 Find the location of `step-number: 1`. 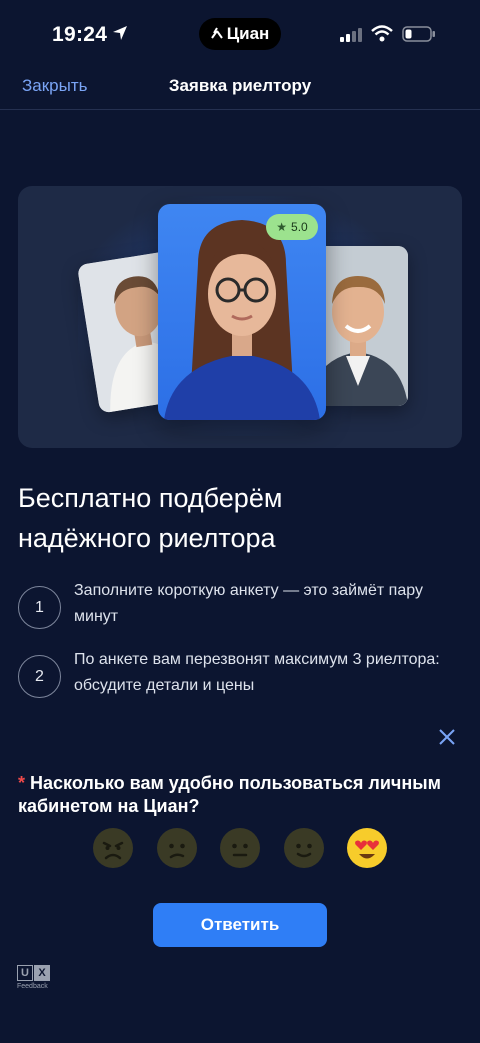

step-number: 1 is located at coordinates (39, 607).